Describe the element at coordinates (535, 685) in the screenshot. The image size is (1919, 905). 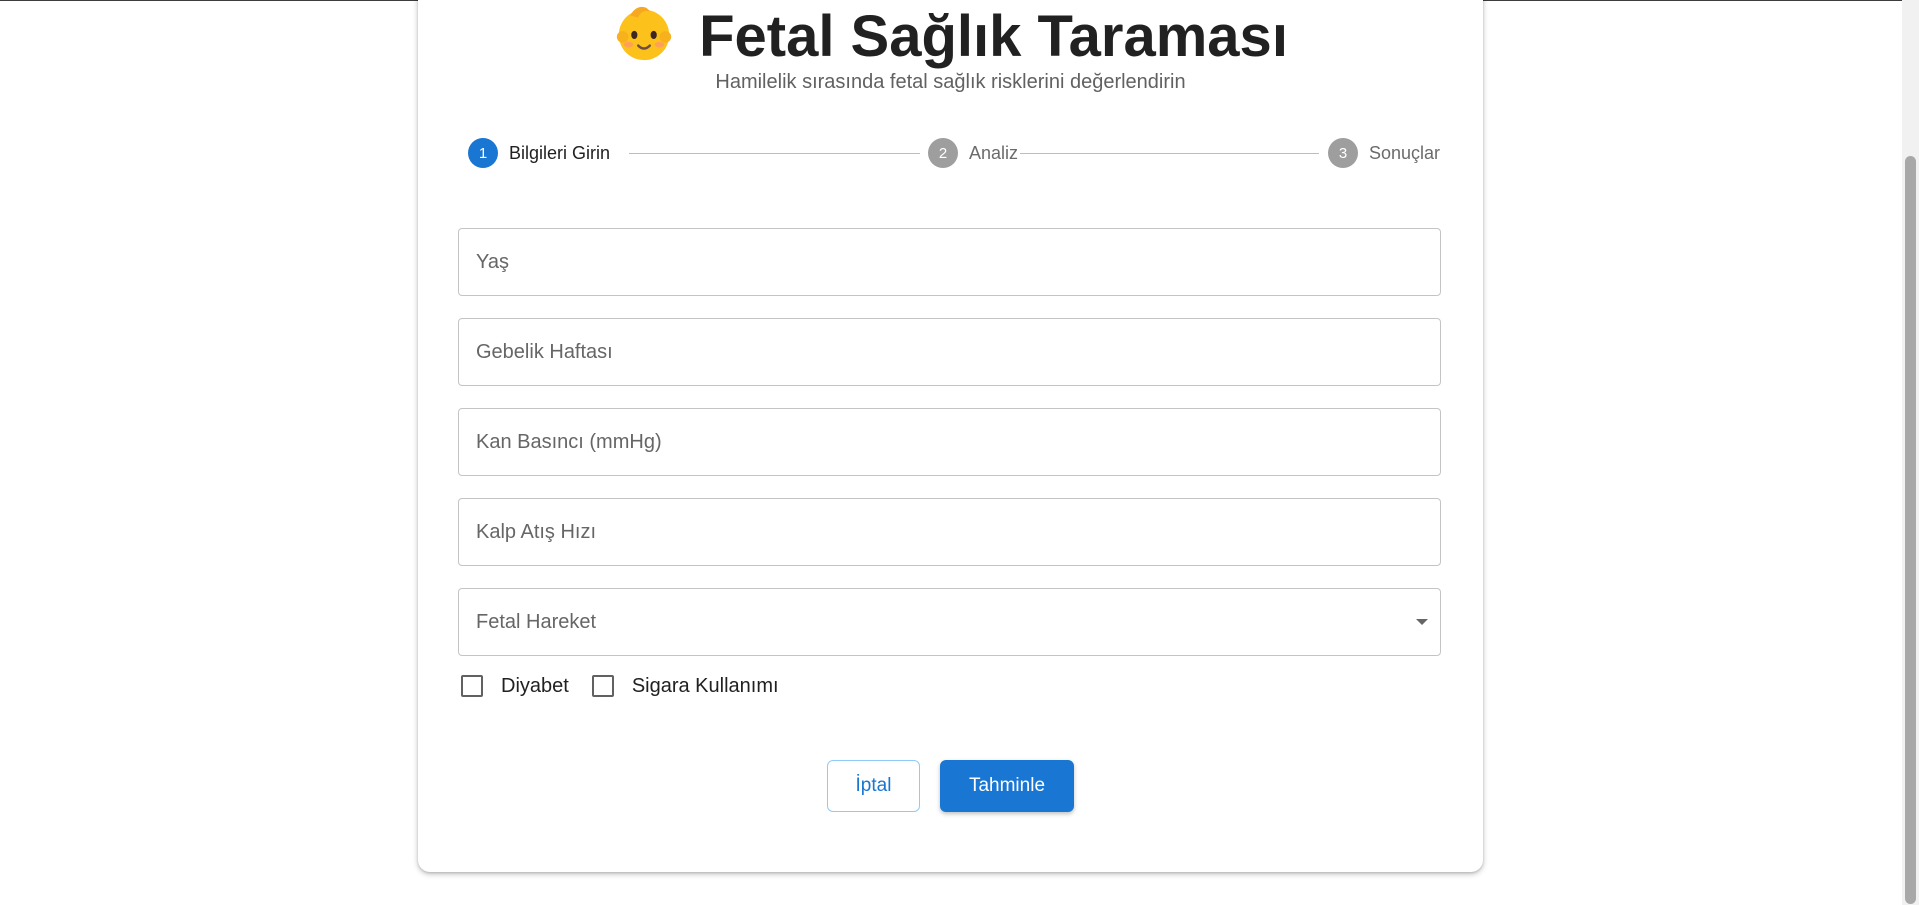
I see `diabetes-label: Diyabet` at that location.